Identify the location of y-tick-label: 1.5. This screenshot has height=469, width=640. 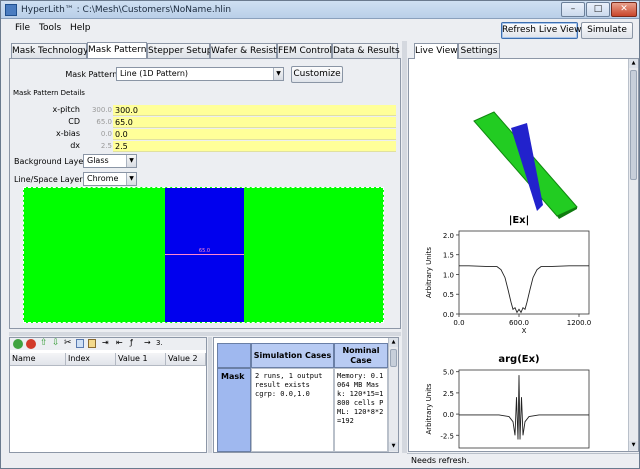
(448, 256).